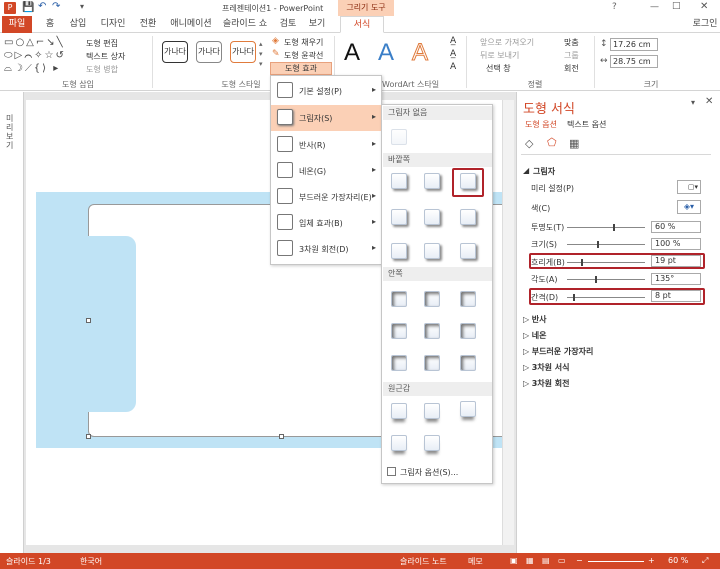 The width and height of the screenshot is (720, 569). Describe the element at coordinates (303, 42) in the screenshot. I see `shape-fill-button: 도형 채우기` at that location.